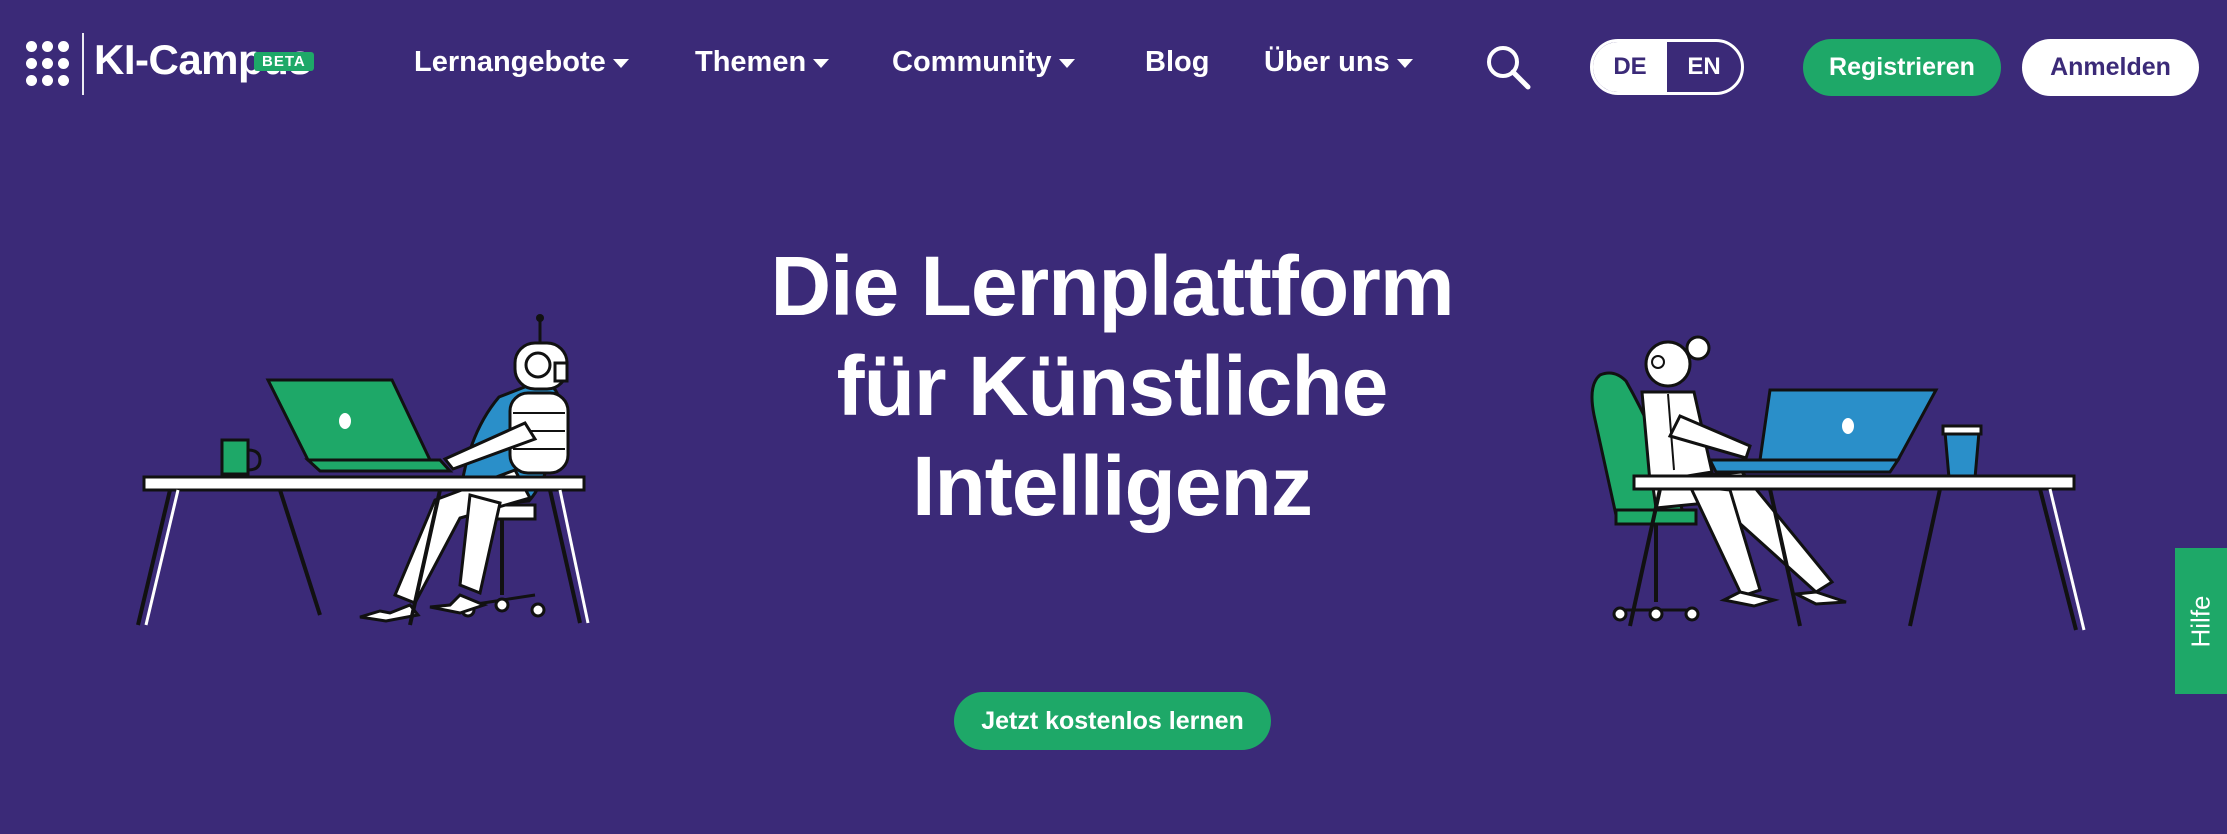 The image size is (2227, 834). I want to click on logo-divider, so click(83, 64).